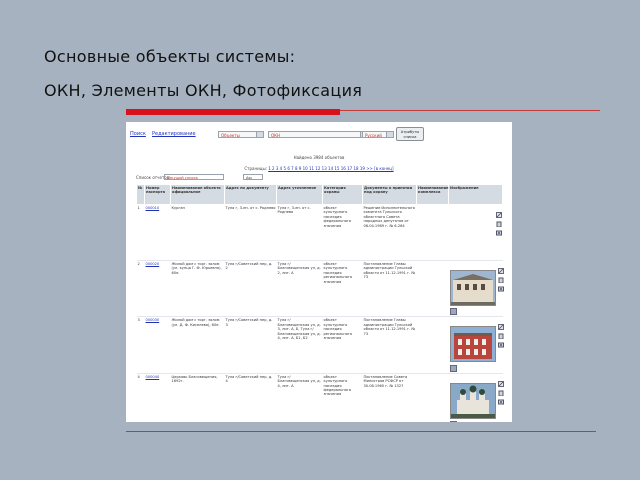  What do you see at coordinates (140, 289) in the screenshot?
I see `row-number: 2` at bounding box center [140, 289].